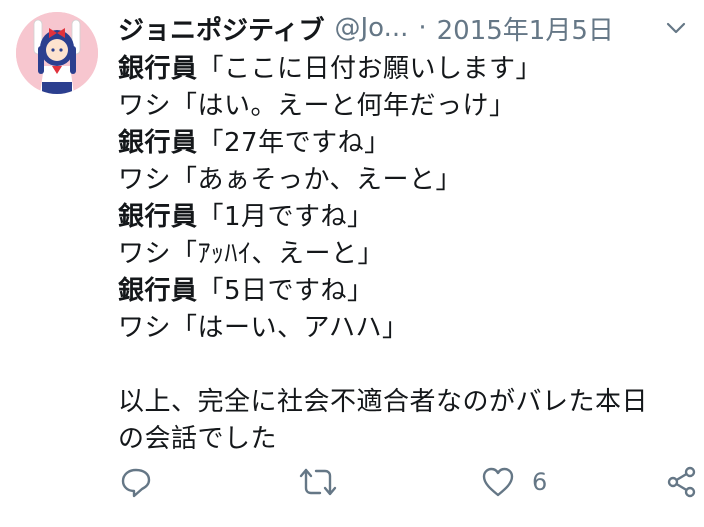  What do you see at coordinates (251, 254) in the screenshot?
I see `line-text: ワシ「ｱｯﾊｲ、えーと」` at bounding box center [251, 254].